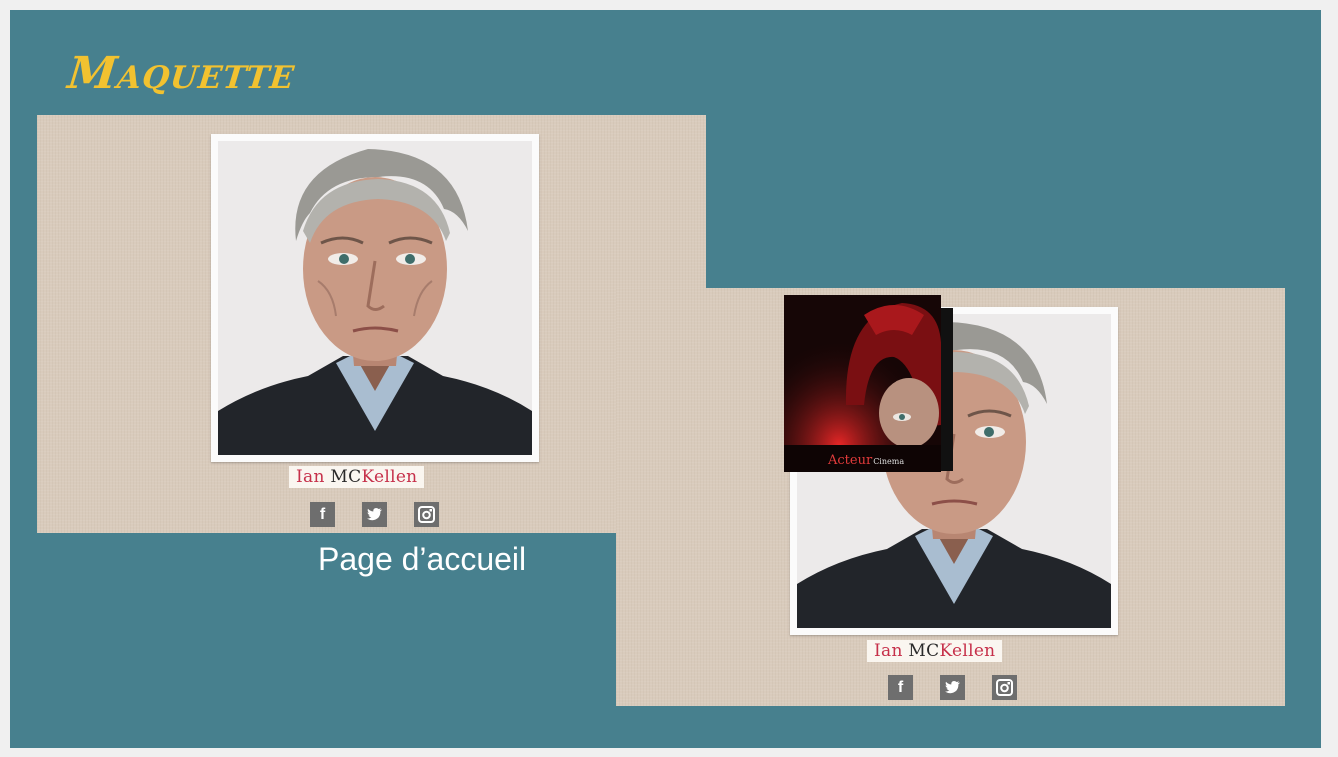  Describe the element at coordinates (889, 461) in the screenshot. I see `overlay-caption-sub: Cinema` at that location.